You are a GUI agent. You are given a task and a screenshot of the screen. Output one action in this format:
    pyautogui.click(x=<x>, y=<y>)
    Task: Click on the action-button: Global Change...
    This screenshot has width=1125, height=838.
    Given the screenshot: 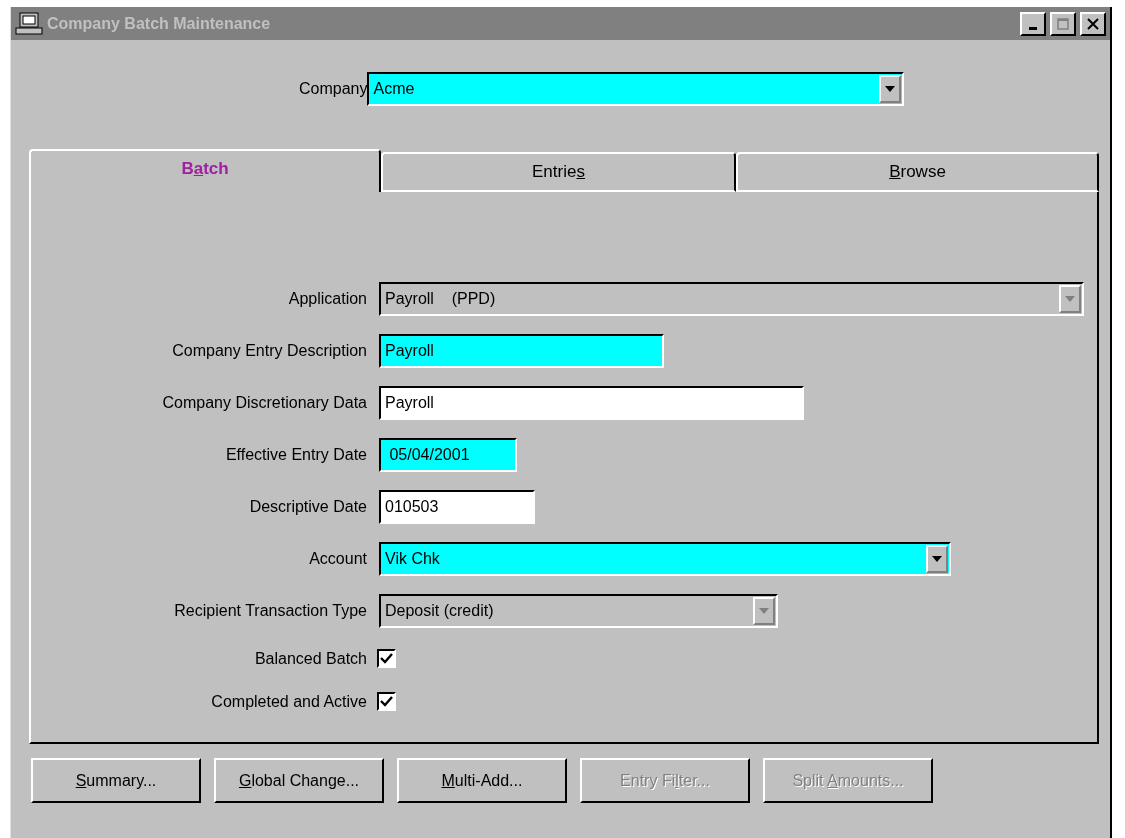 What is the action you would take?
    pyautogui.click(x=299, y=780)
    